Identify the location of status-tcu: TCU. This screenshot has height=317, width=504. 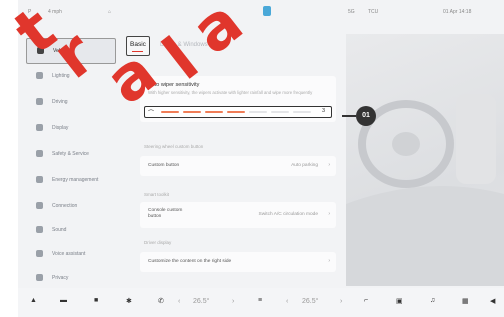
(373, 12).